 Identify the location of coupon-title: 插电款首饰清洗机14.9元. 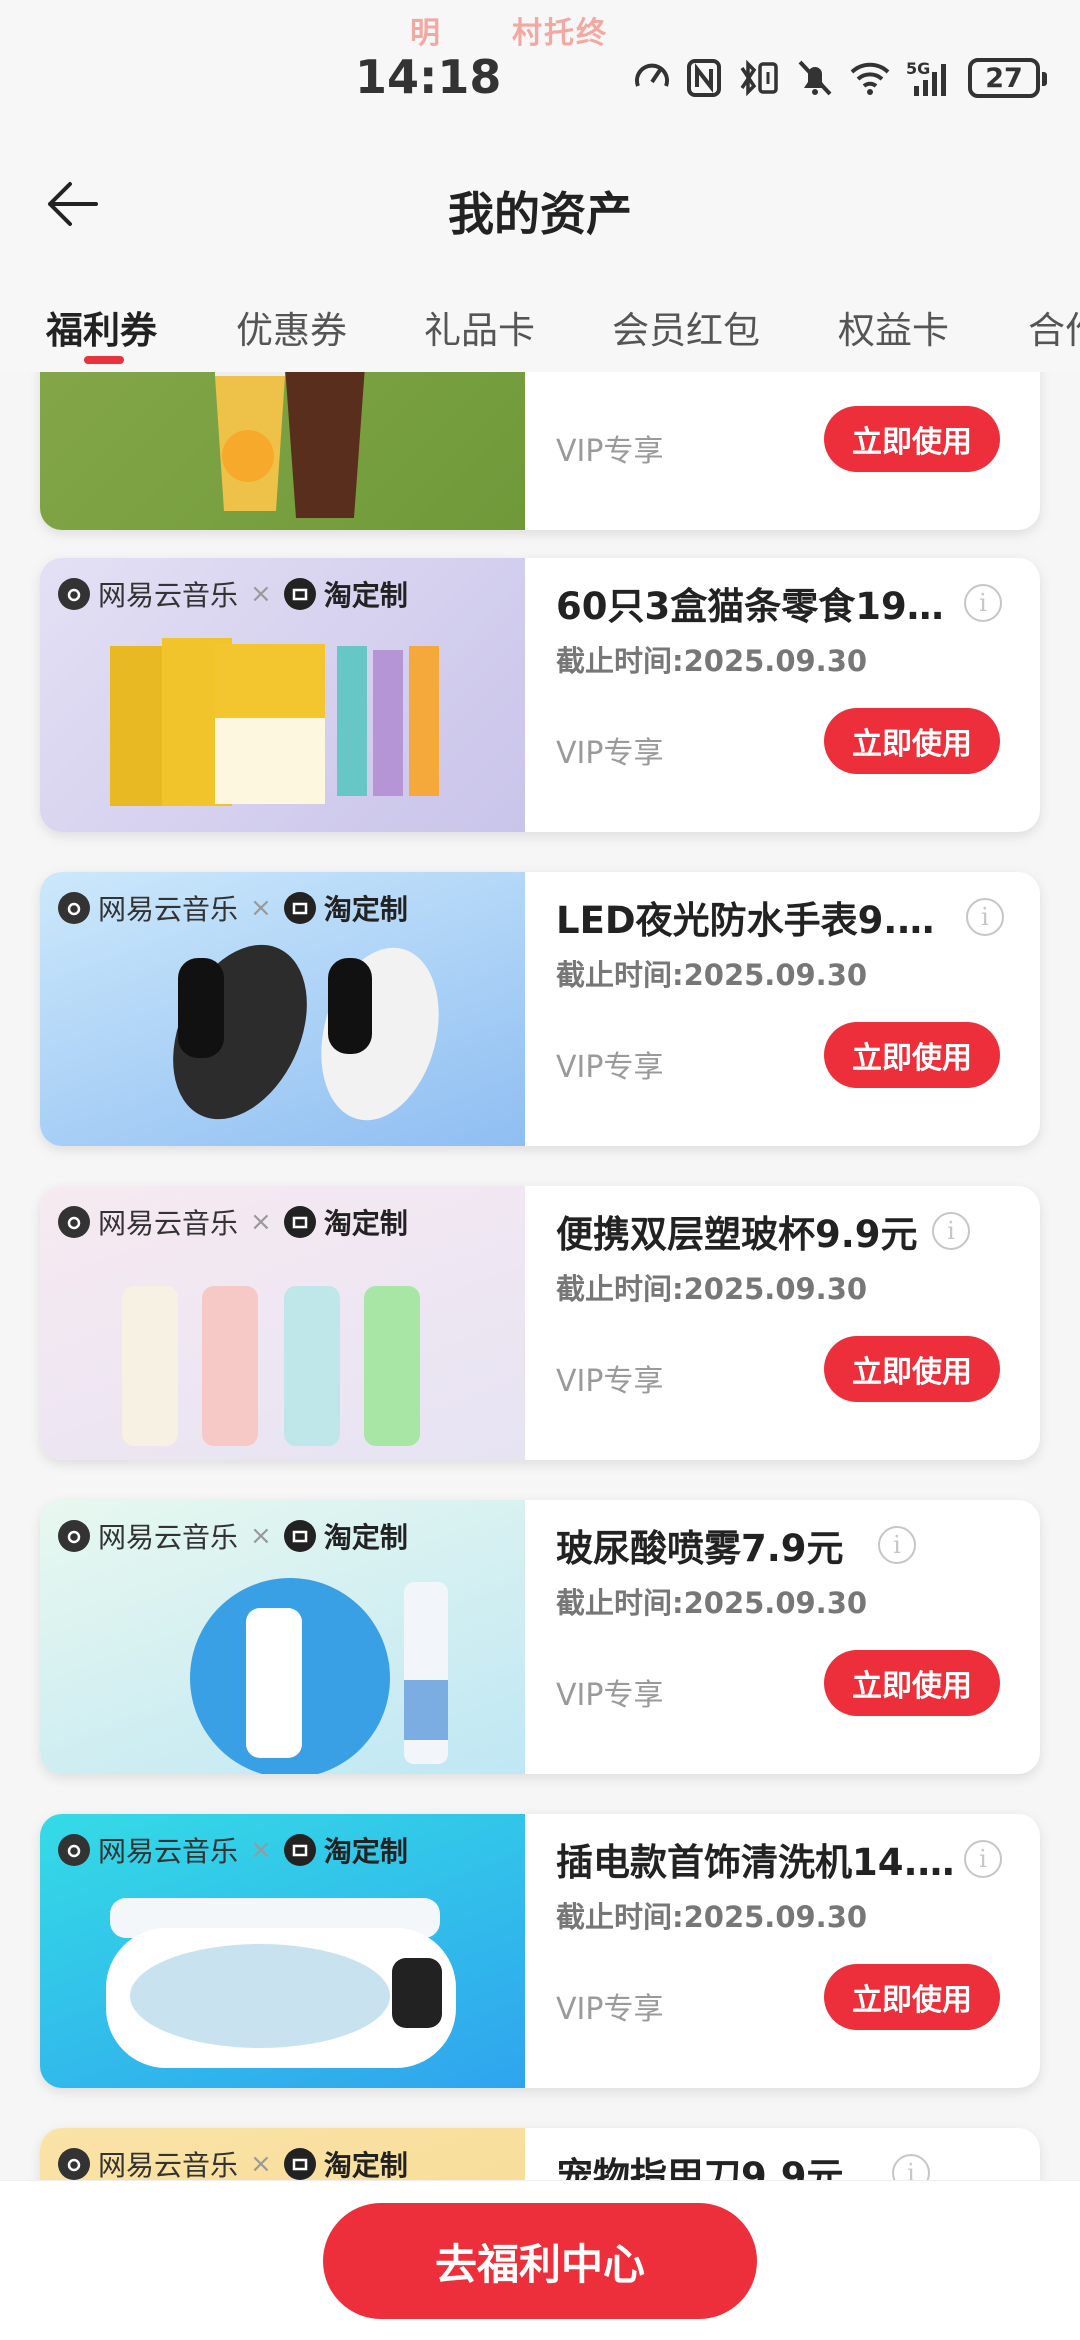
(756, 1862).